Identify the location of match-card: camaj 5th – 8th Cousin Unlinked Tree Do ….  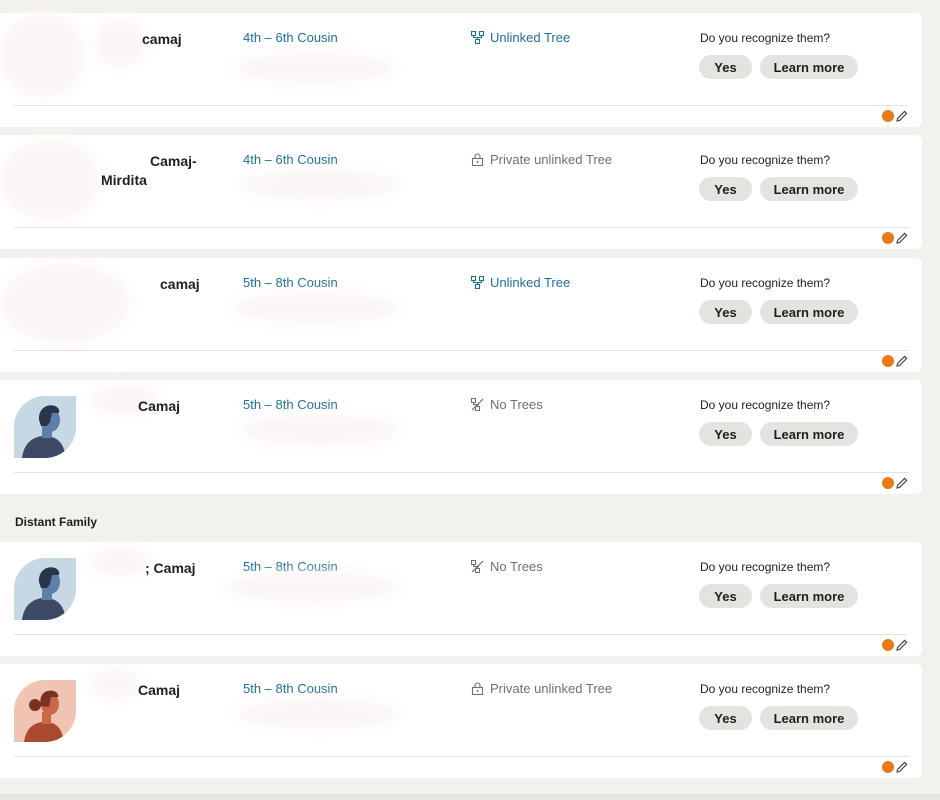
(461, 315).